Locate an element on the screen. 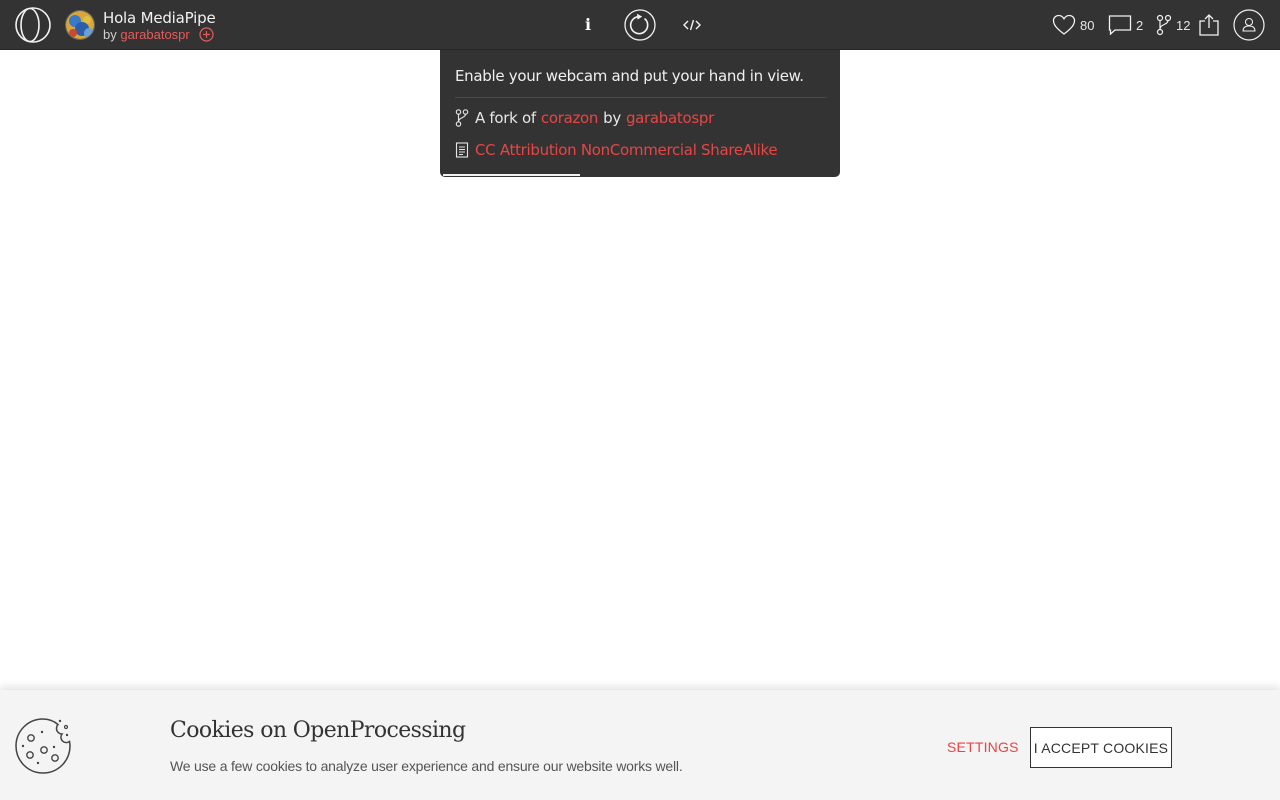  byline: by garabatospr is located at coordinates (159, 35).